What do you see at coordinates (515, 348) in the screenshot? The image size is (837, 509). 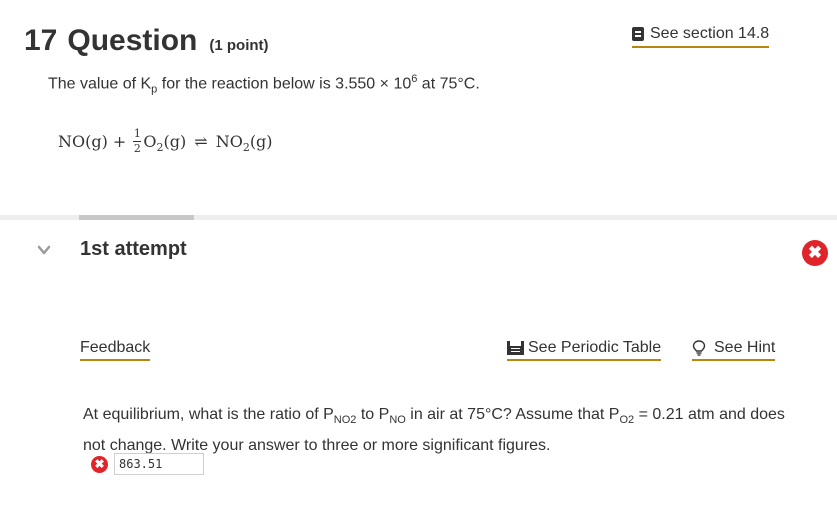 I see `periodic-table-icon` at bounding box center [515, 348].